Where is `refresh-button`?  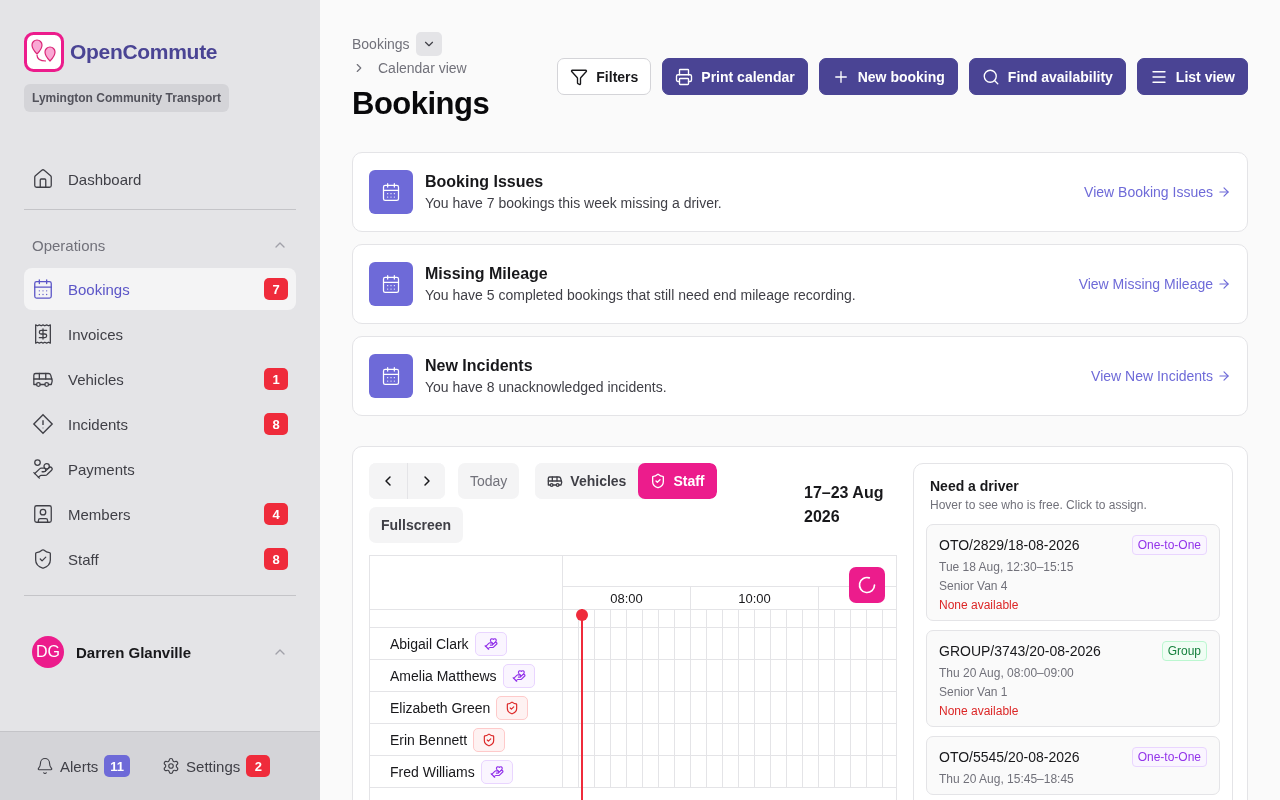
refresh-button is located at coordinates (867, 585).